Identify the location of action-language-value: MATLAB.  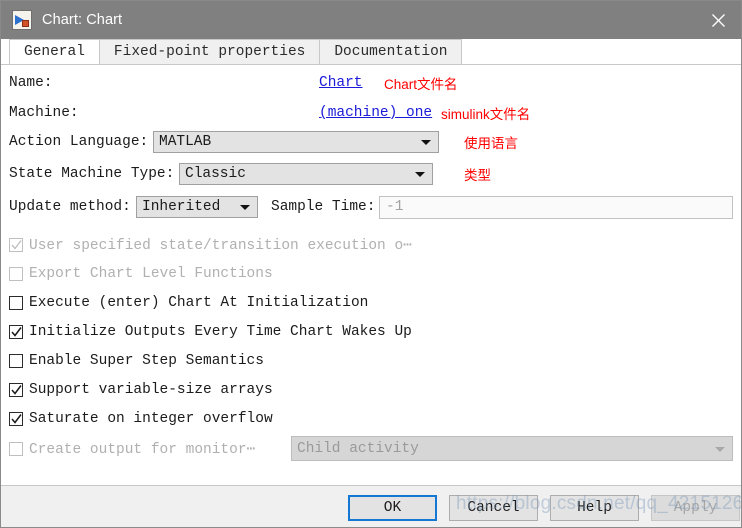
(185, 142).